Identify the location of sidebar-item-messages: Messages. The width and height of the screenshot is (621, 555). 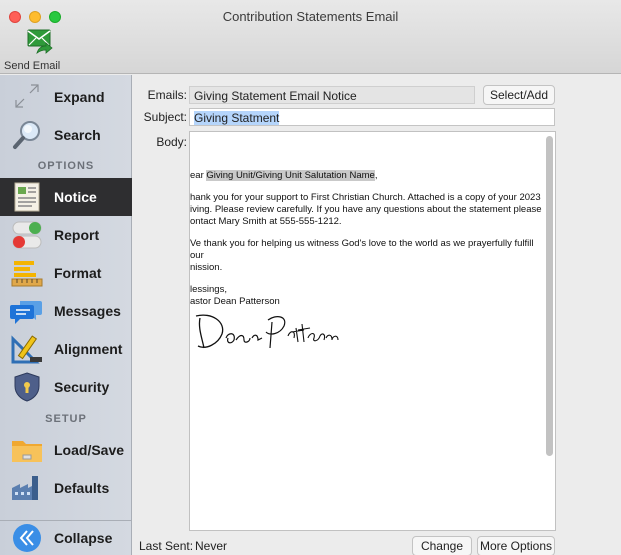
(66, 311).